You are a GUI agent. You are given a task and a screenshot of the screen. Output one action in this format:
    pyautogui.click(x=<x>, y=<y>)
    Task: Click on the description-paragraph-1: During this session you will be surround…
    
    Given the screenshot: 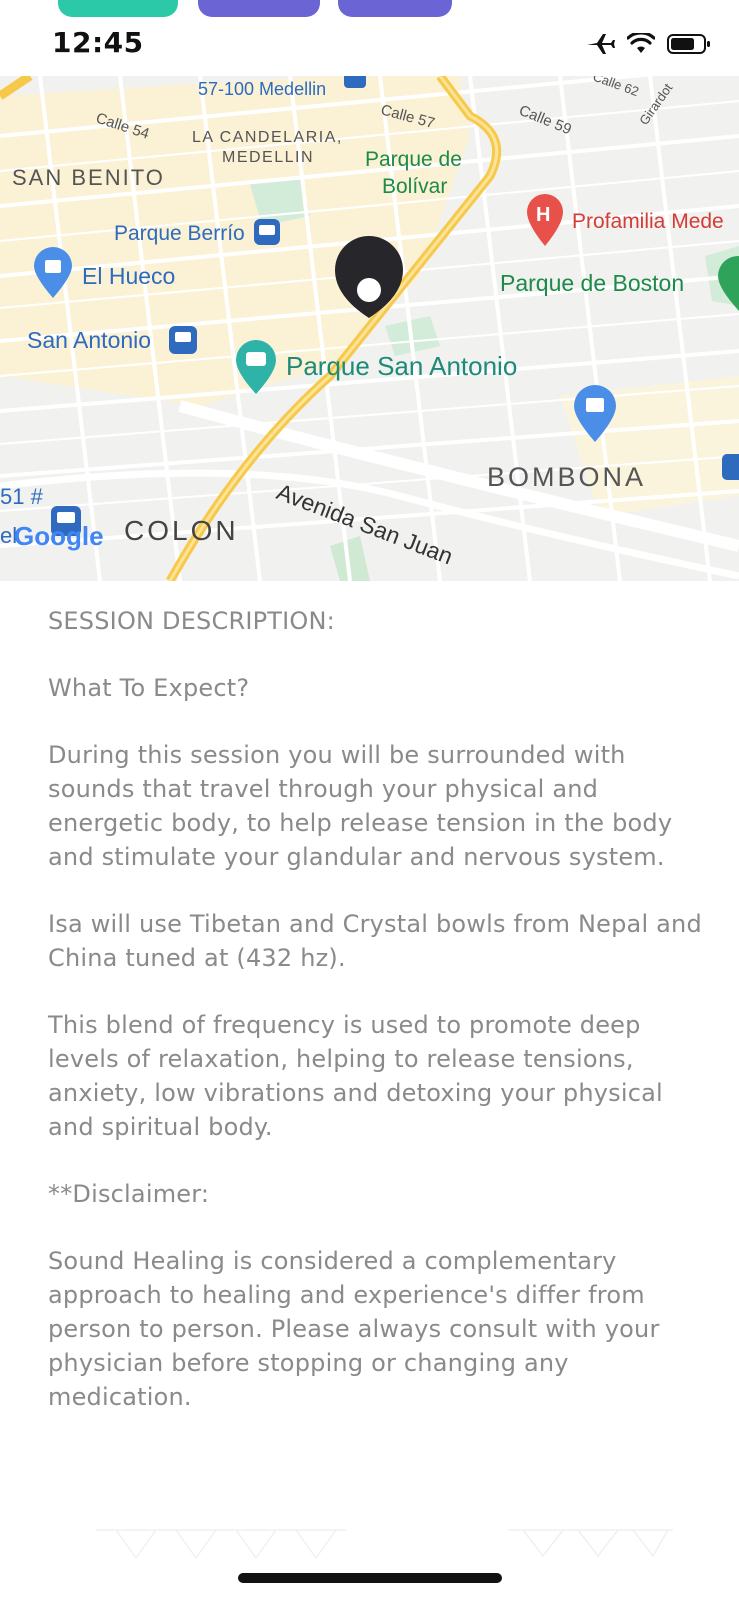 What is the action you would take?
    pyautogui.click(x=360, y=806)
    